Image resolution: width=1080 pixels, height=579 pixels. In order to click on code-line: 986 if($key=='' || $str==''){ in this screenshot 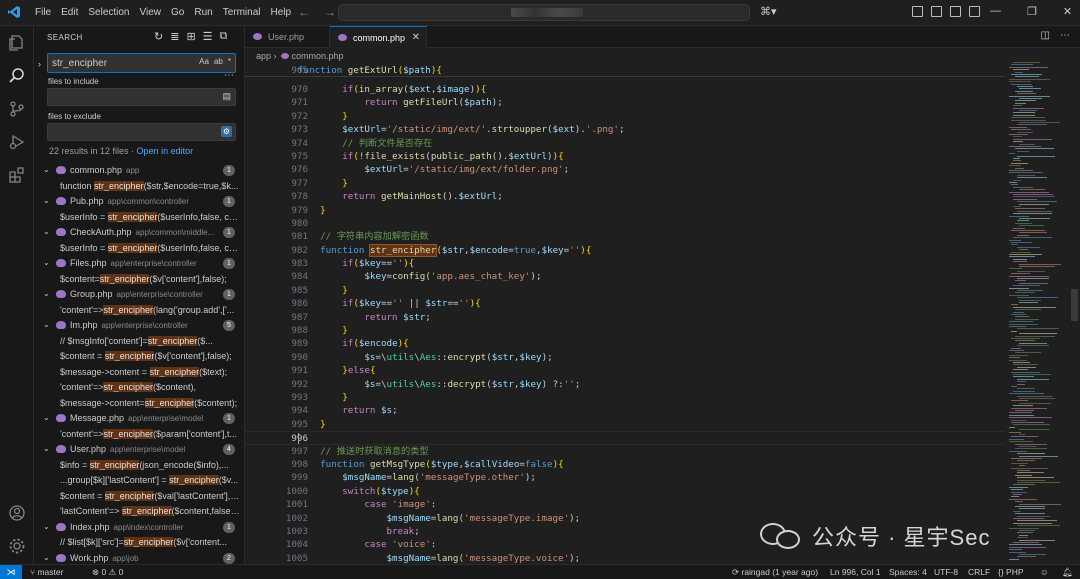, I will do `click(625, 303)`.